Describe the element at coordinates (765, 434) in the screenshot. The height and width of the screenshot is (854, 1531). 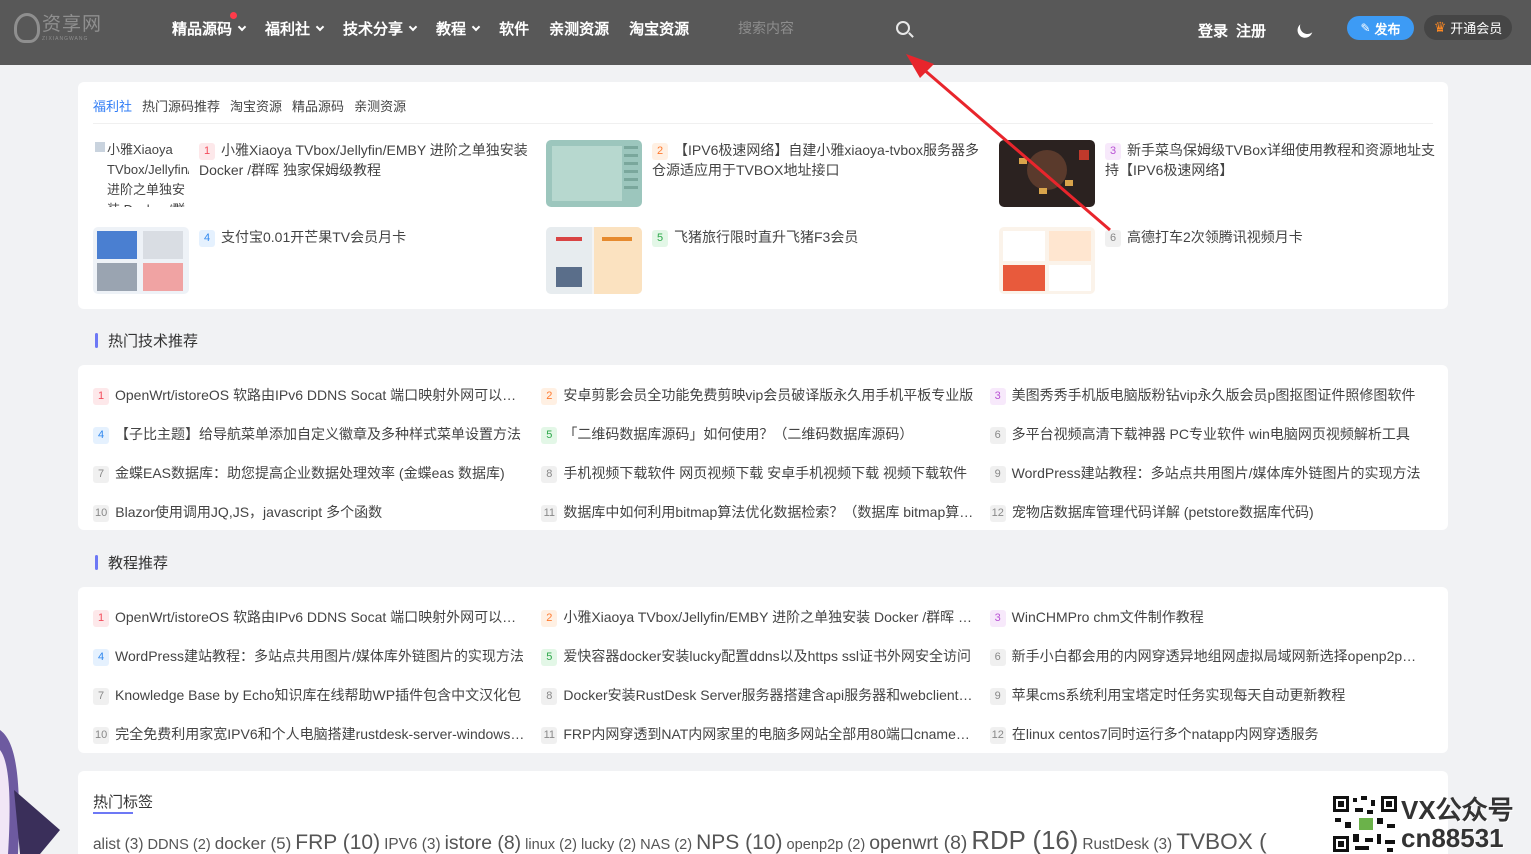
I see `list-item: 5 「二维码数据库源码」如何使用？（二维码数据库源码）` at that location.